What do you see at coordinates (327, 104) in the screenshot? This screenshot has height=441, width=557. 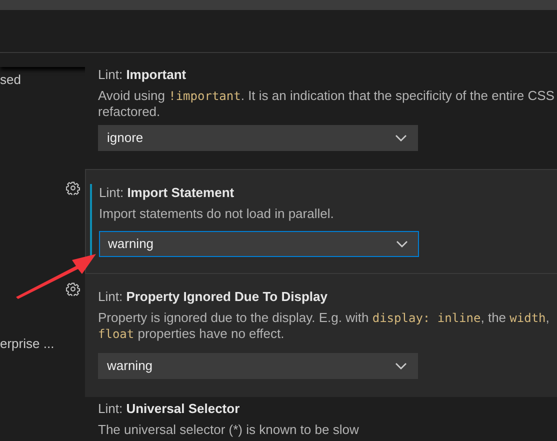 I see `setting-description: Avoid using !important. It is an indication that the specificity of the entire CSS refactored.` at bounding box center [327, 104].